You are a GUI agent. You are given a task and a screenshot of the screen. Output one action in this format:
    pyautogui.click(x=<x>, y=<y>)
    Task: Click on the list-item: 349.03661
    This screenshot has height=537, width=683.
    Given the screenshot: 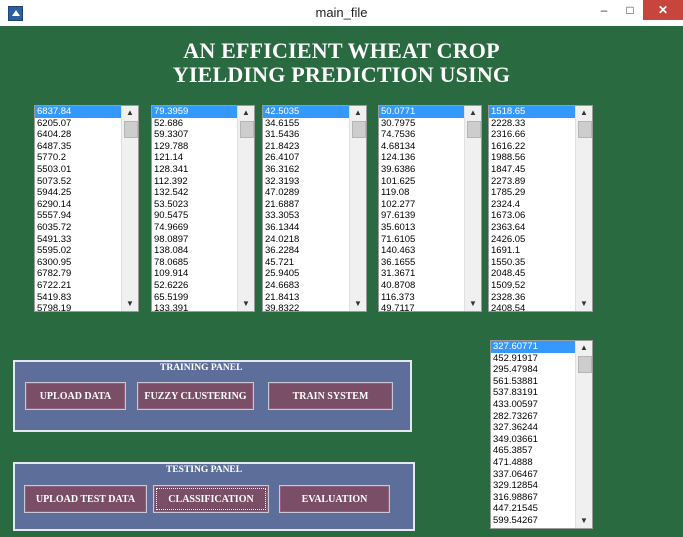 What is the action you would take?
    pyautogui.click(x=533, y=440)
    